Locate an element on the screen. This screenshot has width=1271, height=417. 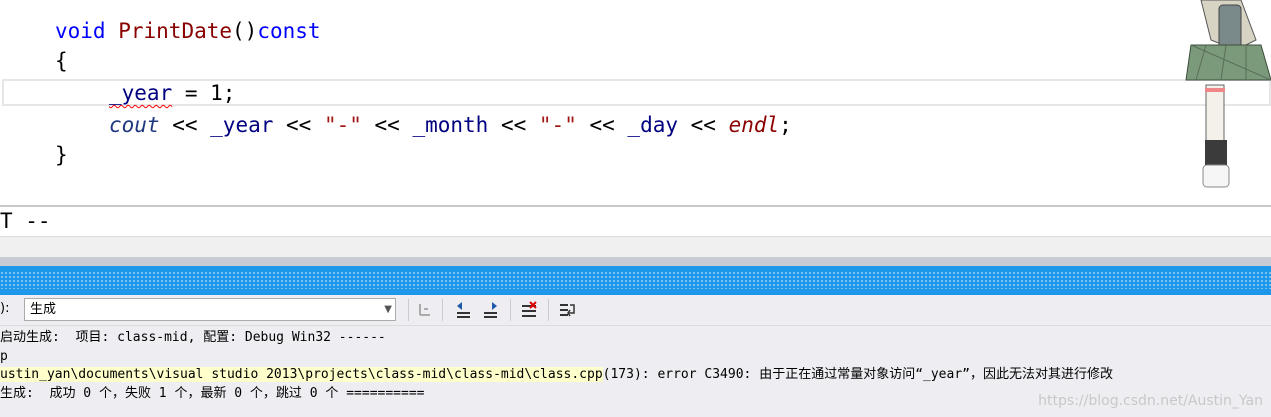
chevron-down-icon: ▼ is located at coordinates (388, 309).